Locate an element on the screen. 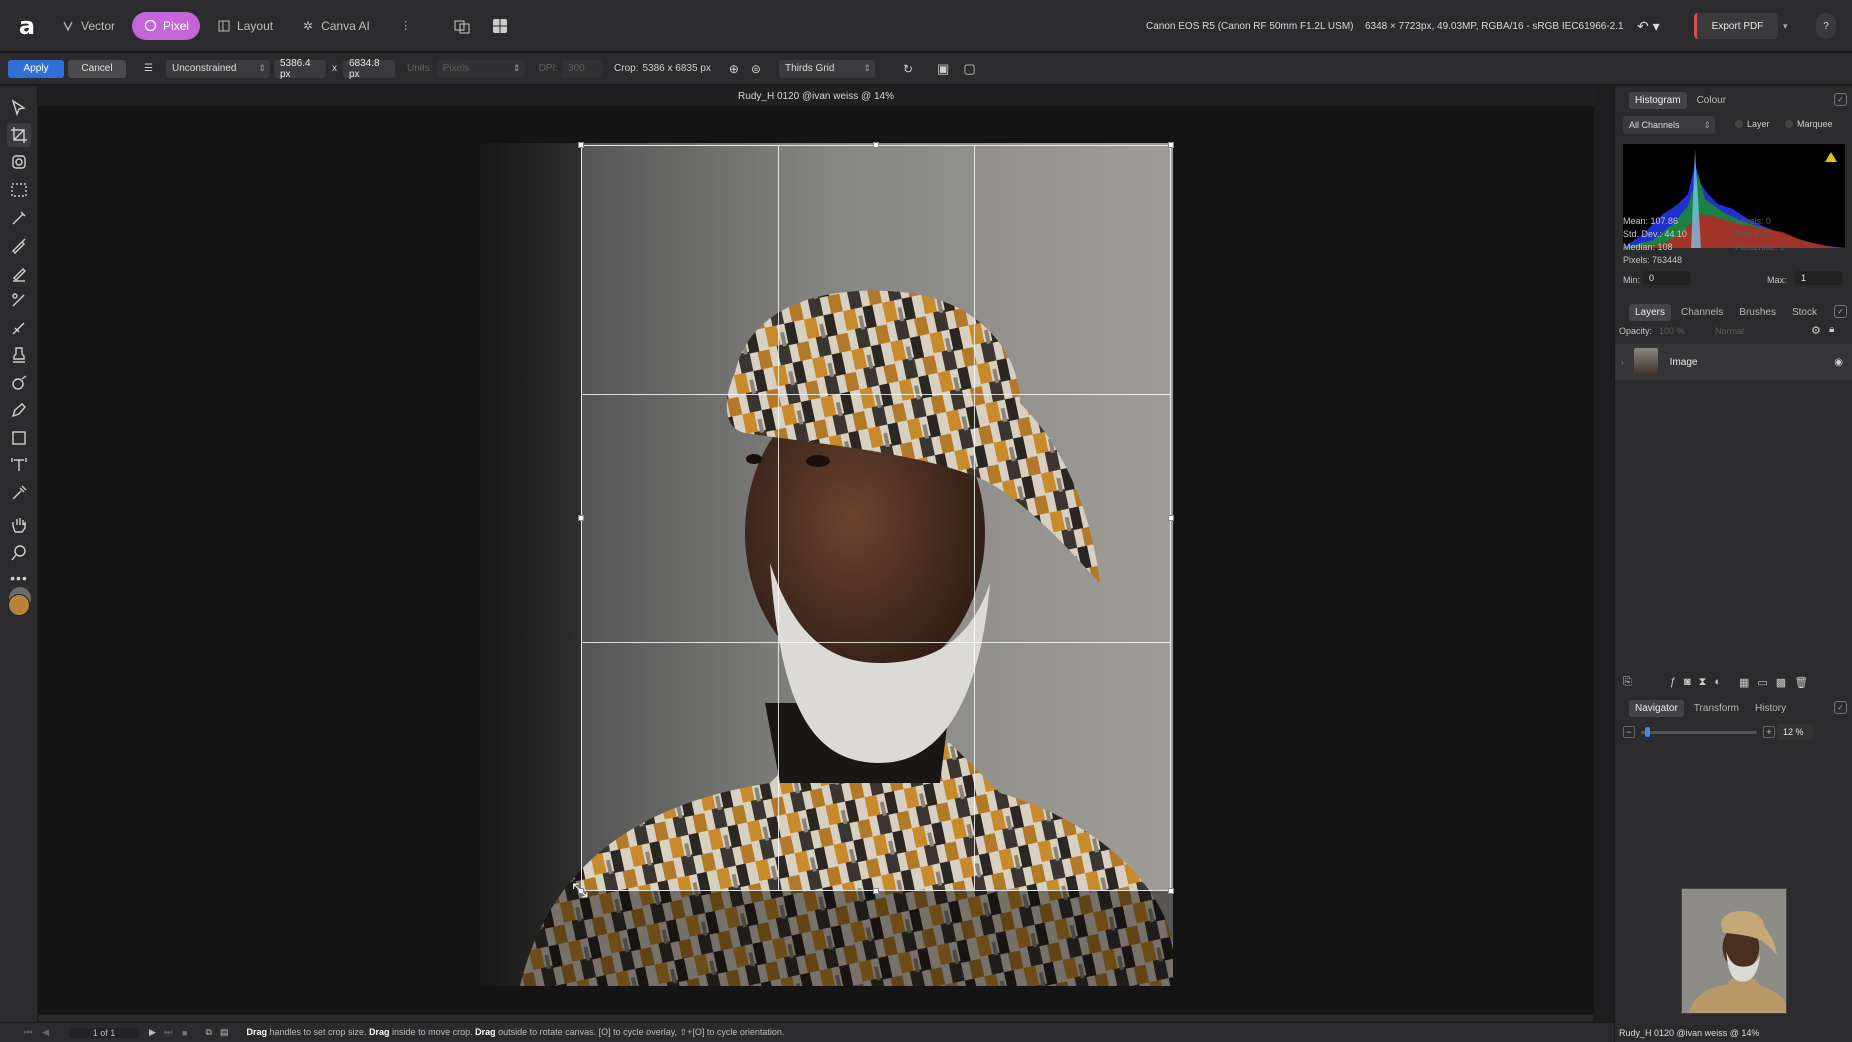  persona-pixel: Pixel is located at coordinates (166, 25).